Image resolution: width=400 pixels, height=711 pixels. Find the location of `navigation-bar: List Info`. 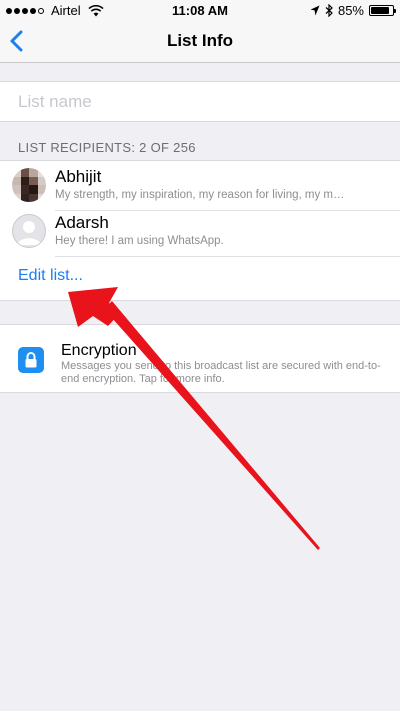

navigation-bar: List Info is located at coordinates (200, 41).